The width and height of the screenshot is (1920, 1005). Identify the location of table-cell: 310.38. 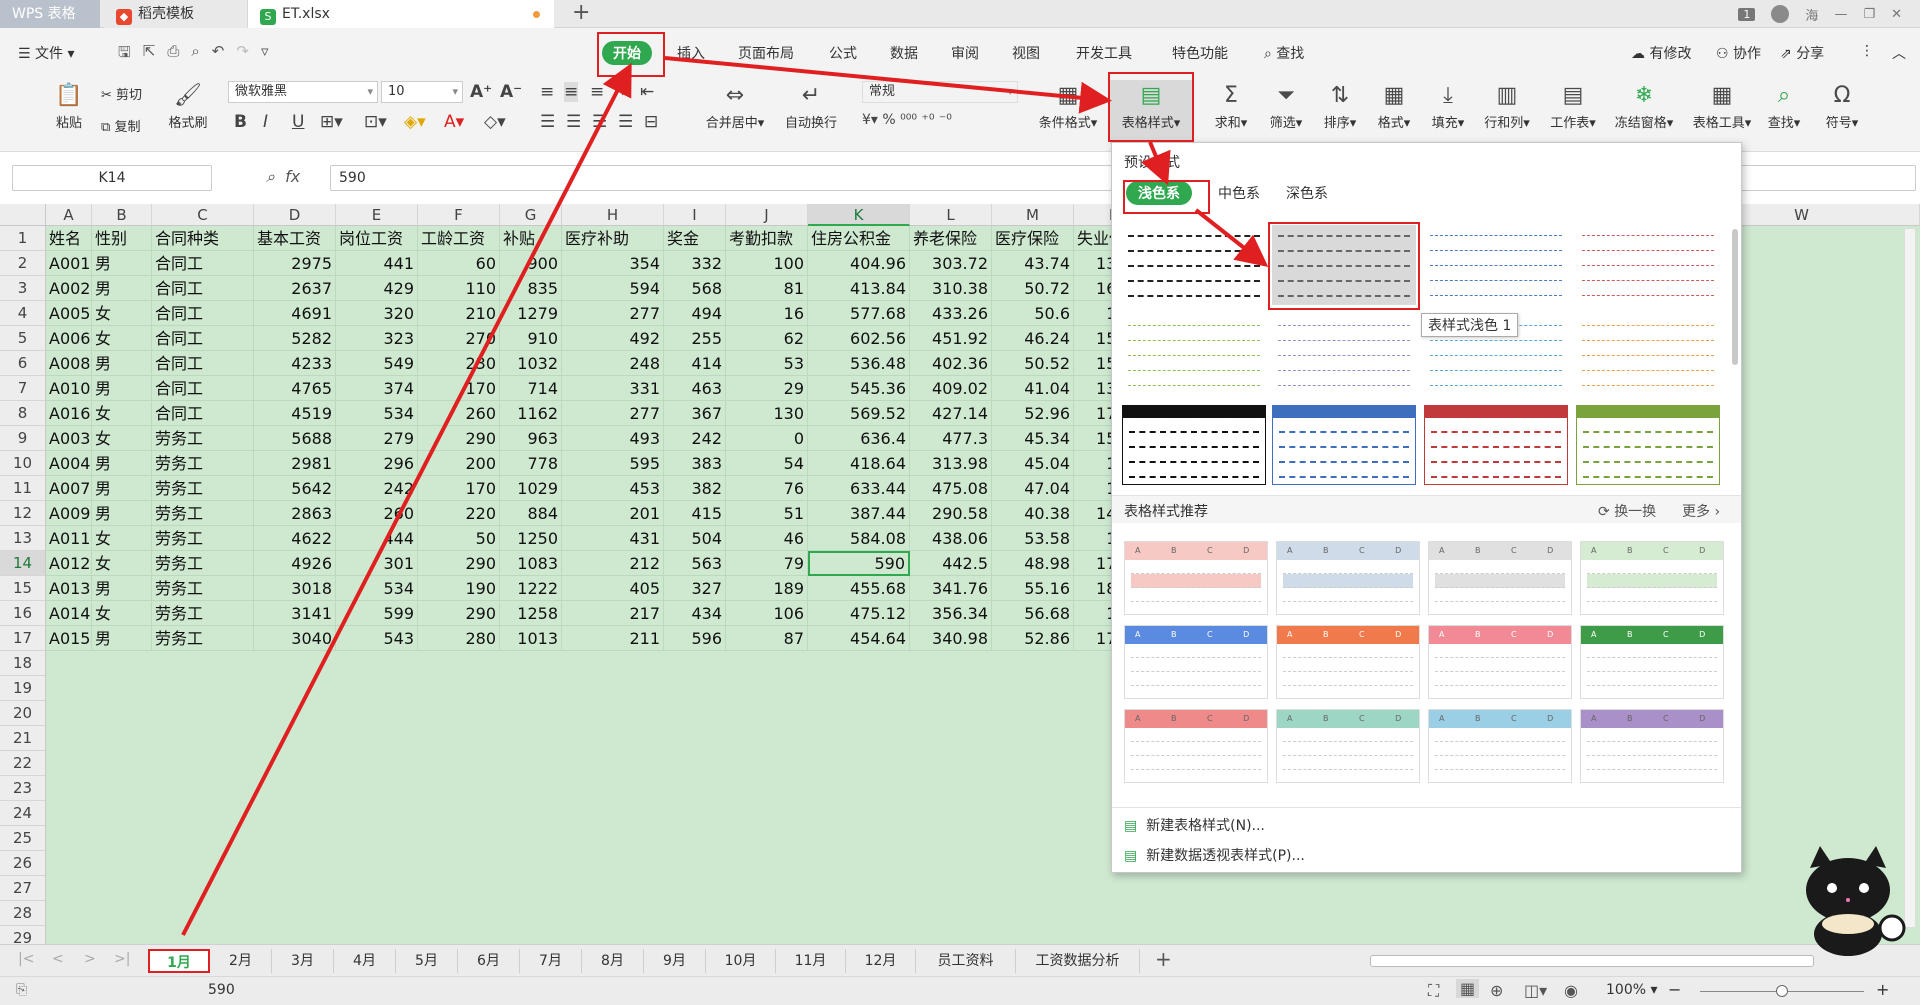
(951, 288).